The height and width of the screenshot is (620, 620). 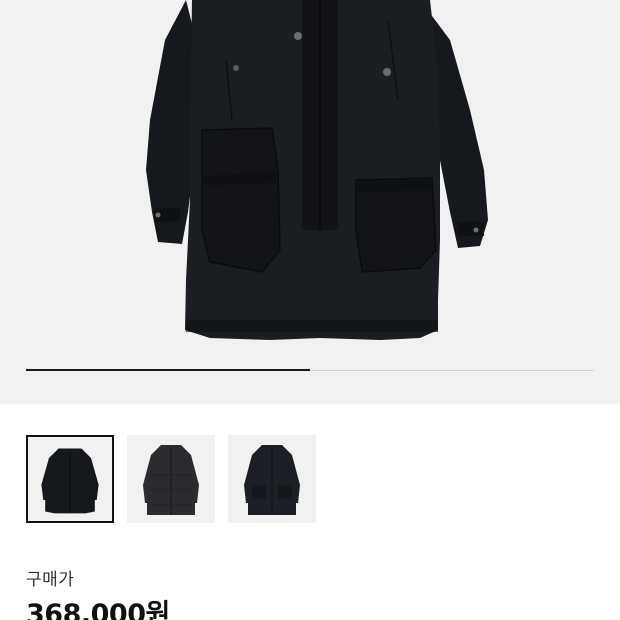 I want to click on thumbnail-1-selected, so click(x=70, y=479).